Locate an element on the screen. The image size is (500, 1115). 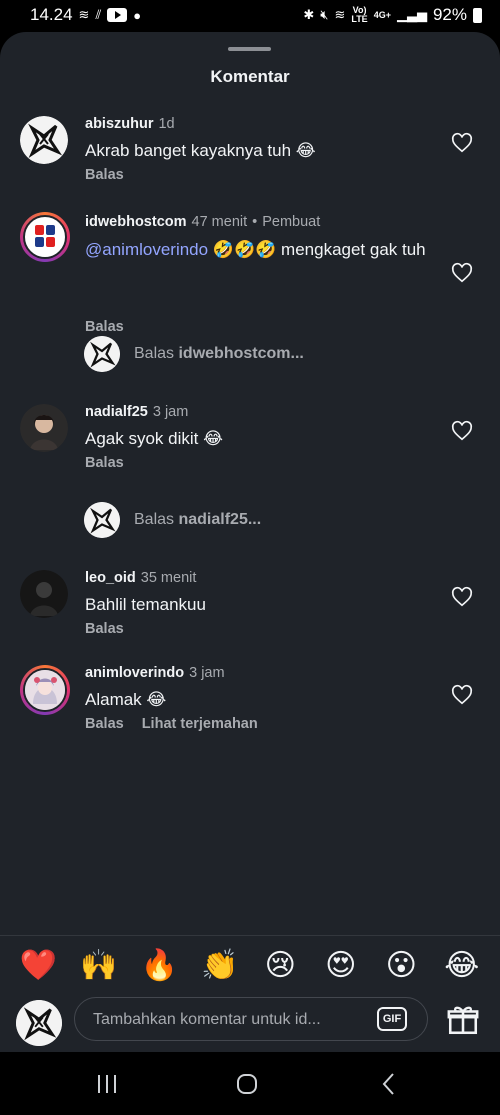
comment-composer: GIF is located at coordinates (250, 1023).